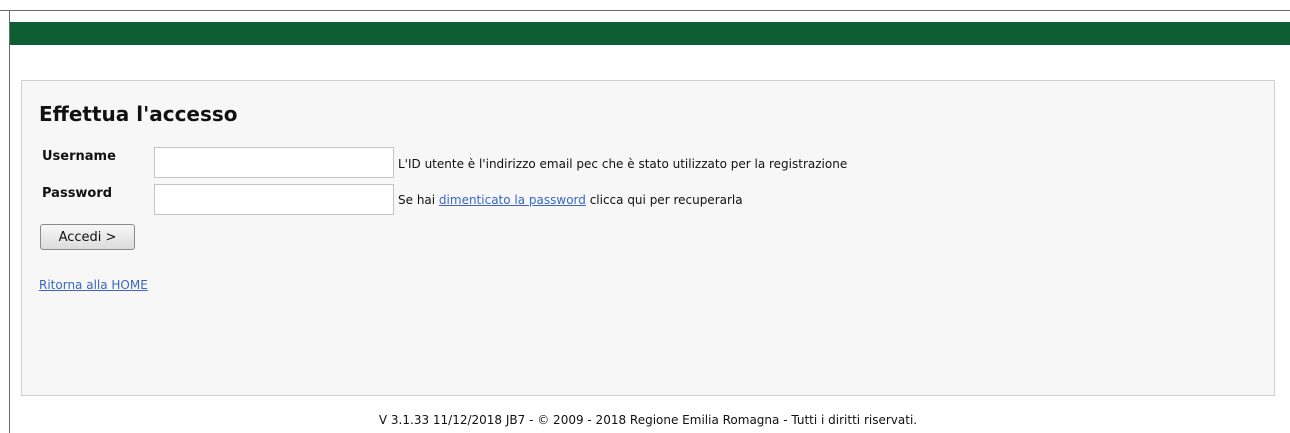 The height and width of the screenshot is (433, 1290). What do you see at coordinates (77, 193) in the screenshot?
I see `password-label: Password` at bounding box center [77, 193].